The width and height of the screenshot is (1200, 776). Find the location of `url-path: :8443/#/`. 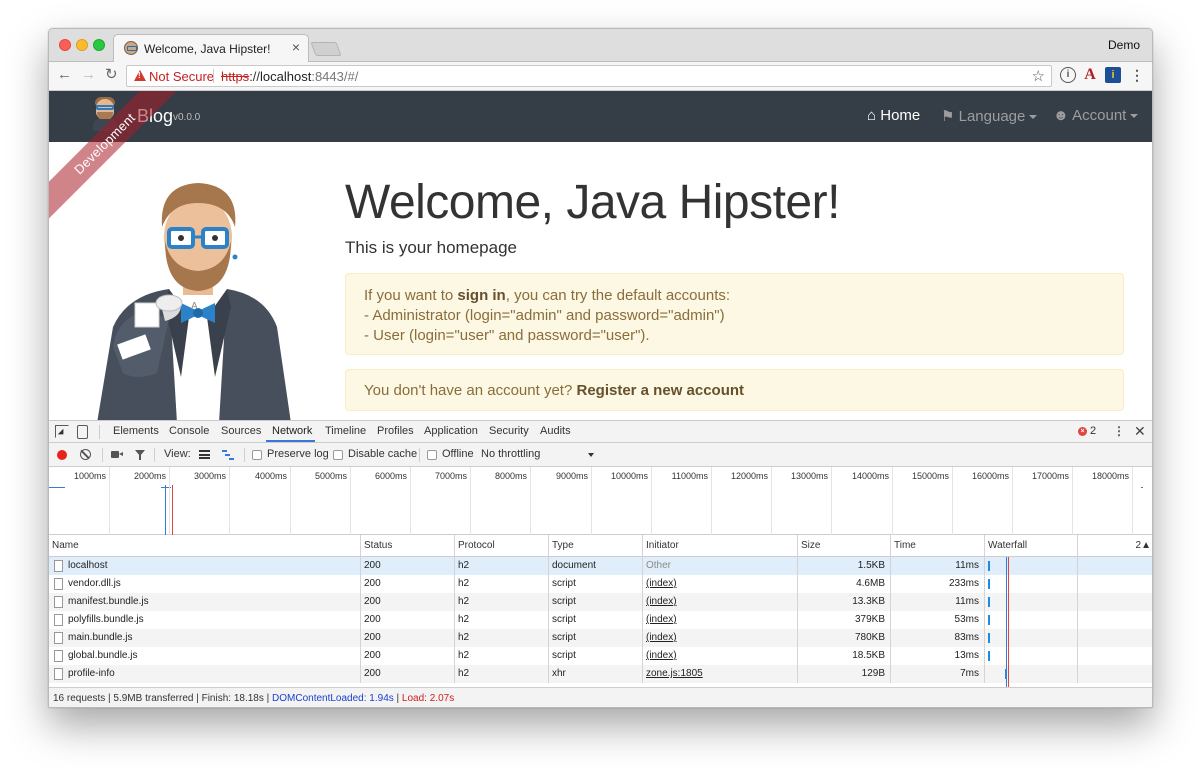

url-path: :8443/#/ is located at coordinates (335, 76).